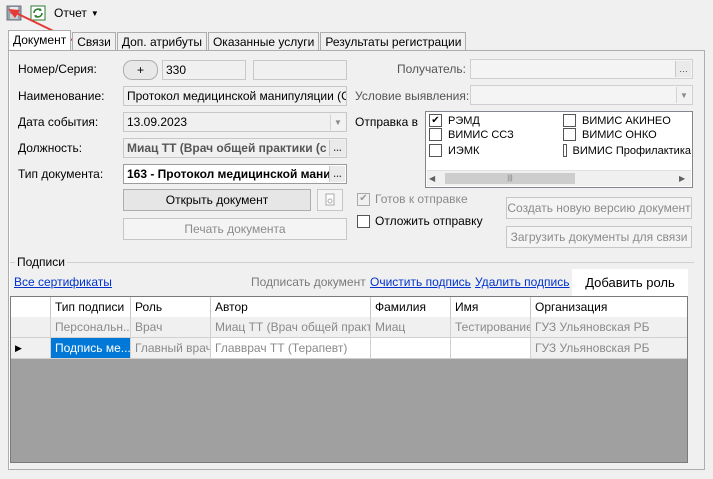 The width and height of the screenshot is (713, 479). I want to click on number-field: 330, so click(204, 70).